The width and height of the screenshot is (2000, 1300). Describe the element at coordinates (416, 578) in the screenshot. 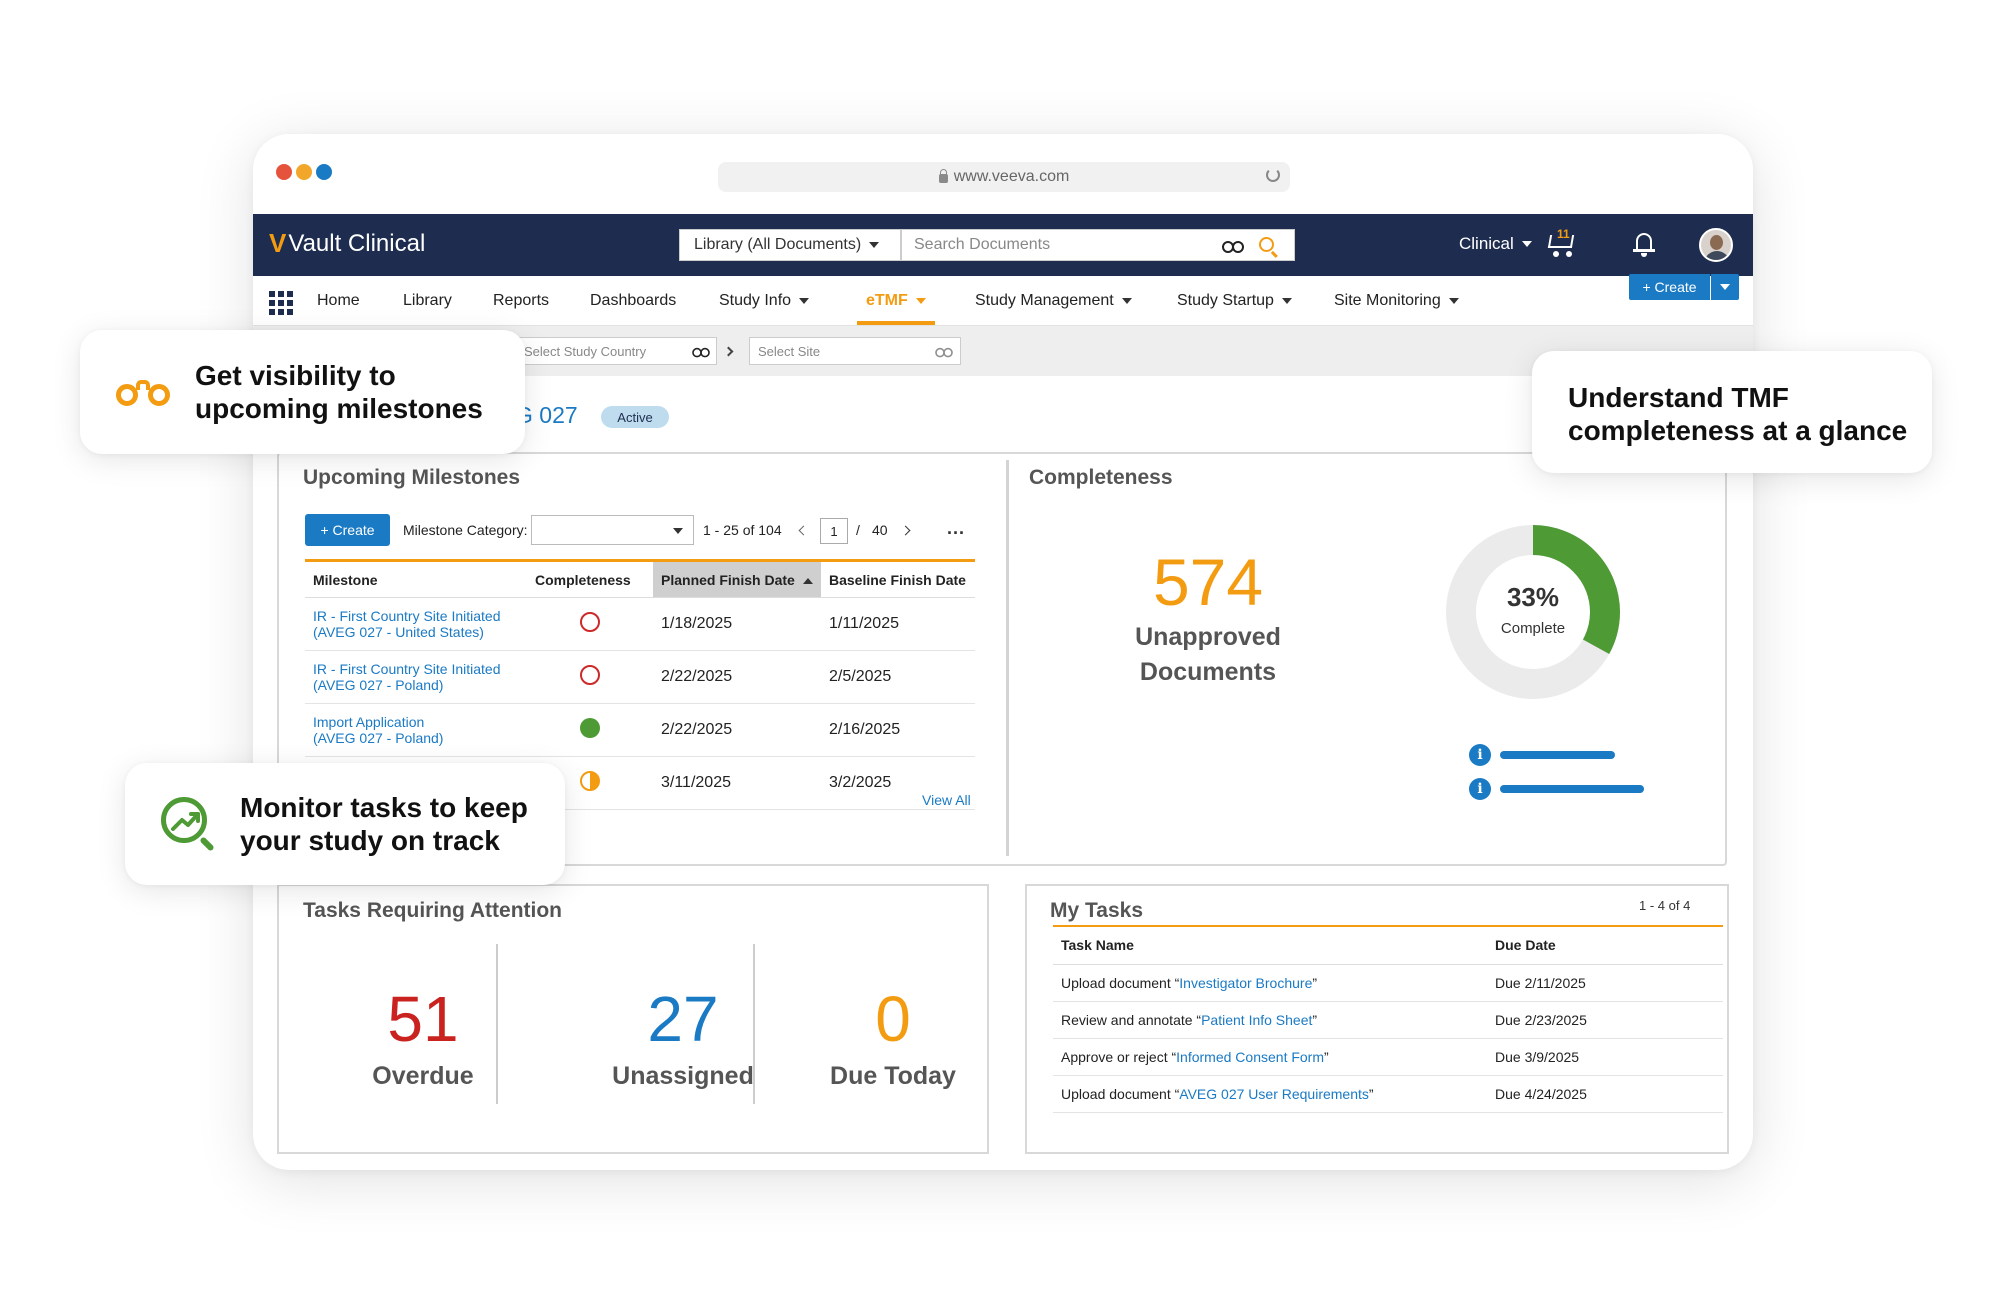

I see `column-header-milestone: Milestone` at that location.